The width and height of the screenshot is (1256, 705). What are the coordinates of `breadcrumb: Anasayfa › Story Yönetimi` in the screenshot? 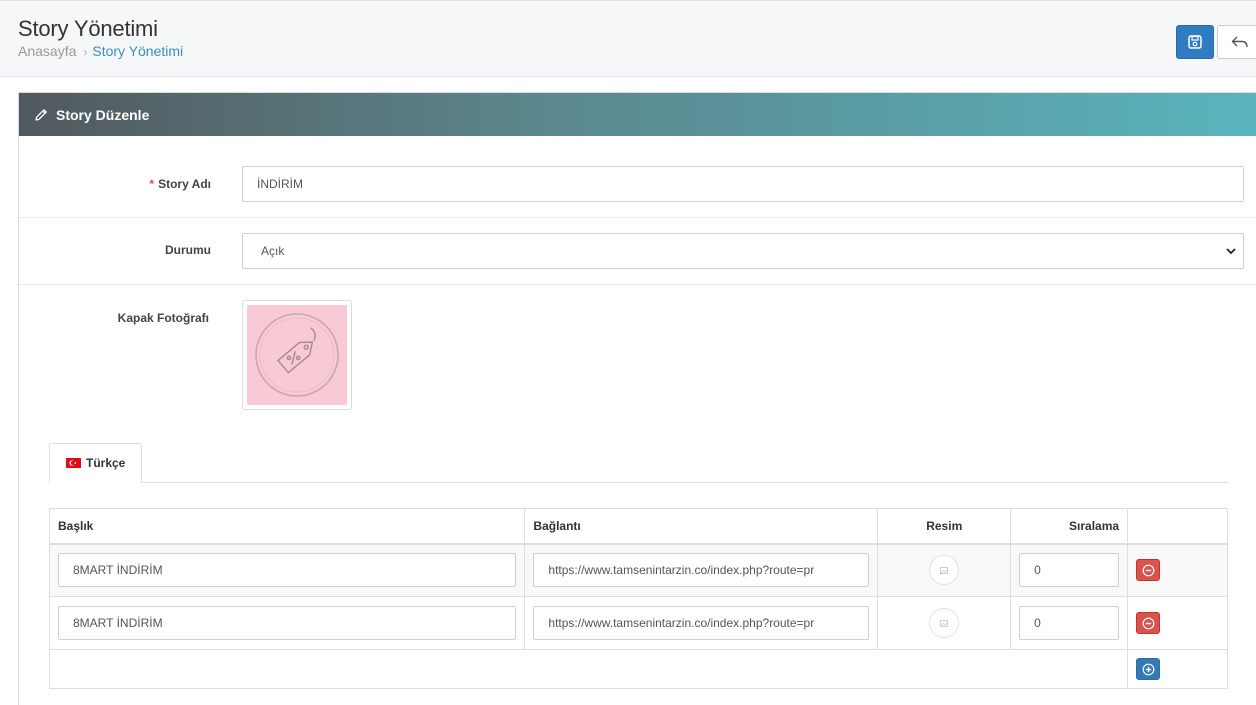 It's located at (100, 51).